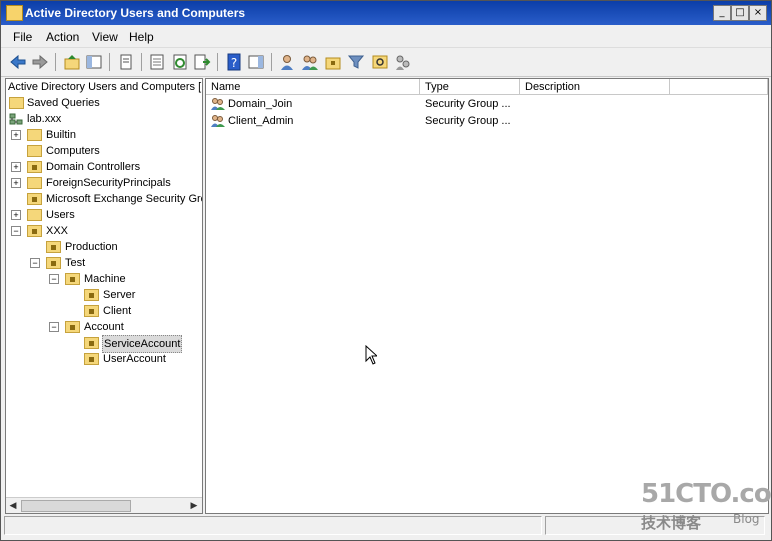 The width and height of the screenshot is (772, 541). Describe the element at coordinates (403, 62) in the screenshot. I see `delegate-icon` at that location.